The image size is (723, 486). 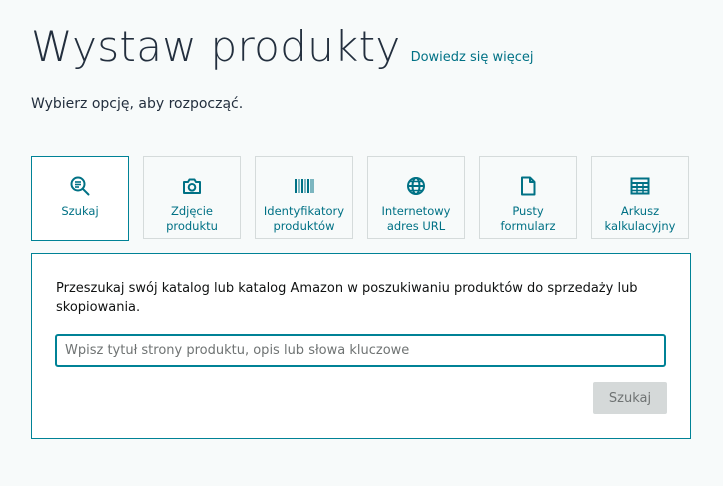 What do you see at coordinates (137, 104) in the screenshot?
I see `page-subtitle: Wybierz opcję, aby rozpocząć.` at bounding box center [137, 104].